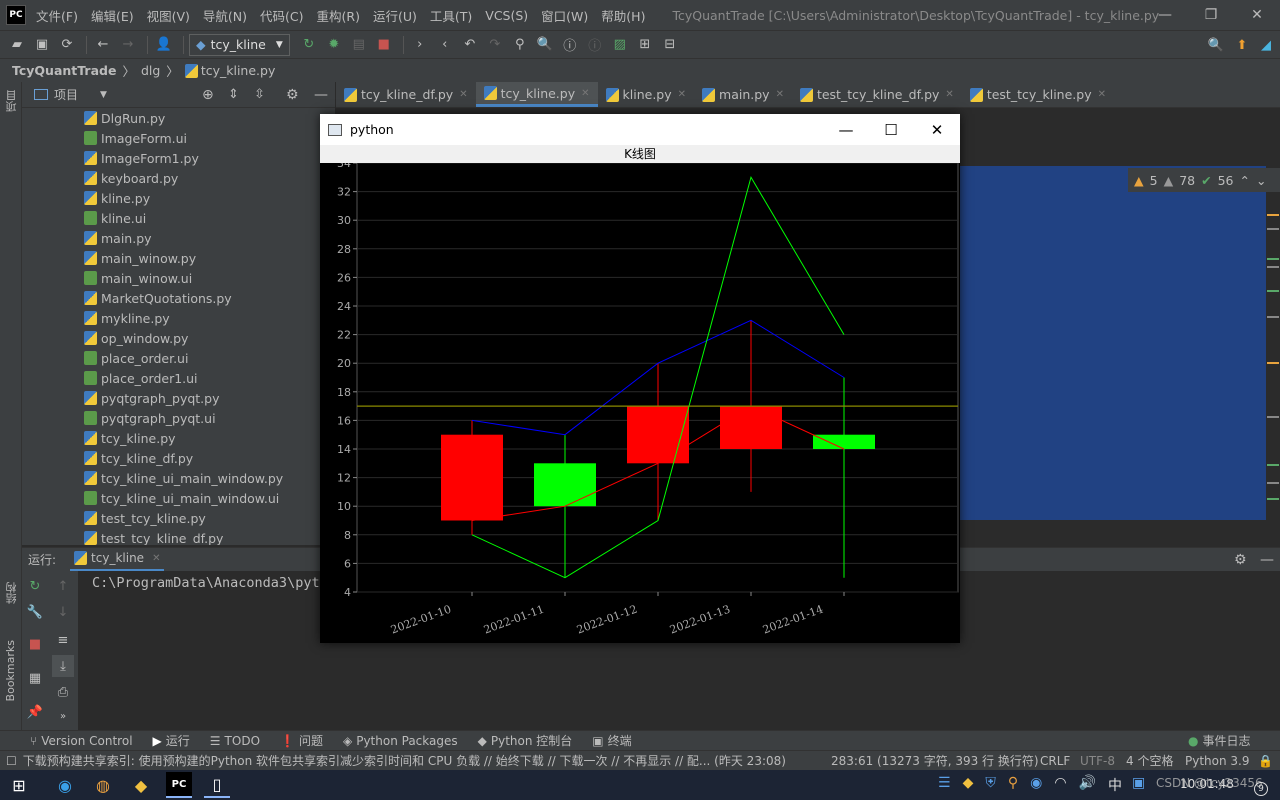 This screenshot has height=800, width=1280. What do you see at coordinates (235, 741) in the screenshot?
I see `todo-tab: ☰ TODO` at bounding box center [235, 741].